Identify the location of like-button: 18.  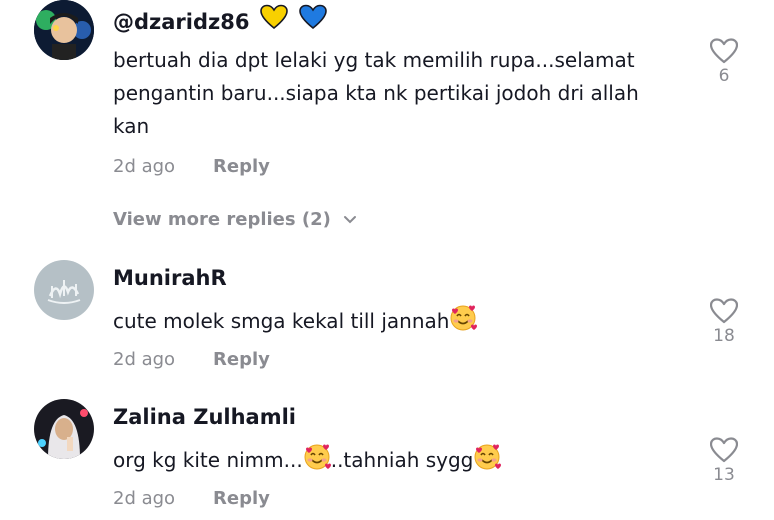
(724, 322).